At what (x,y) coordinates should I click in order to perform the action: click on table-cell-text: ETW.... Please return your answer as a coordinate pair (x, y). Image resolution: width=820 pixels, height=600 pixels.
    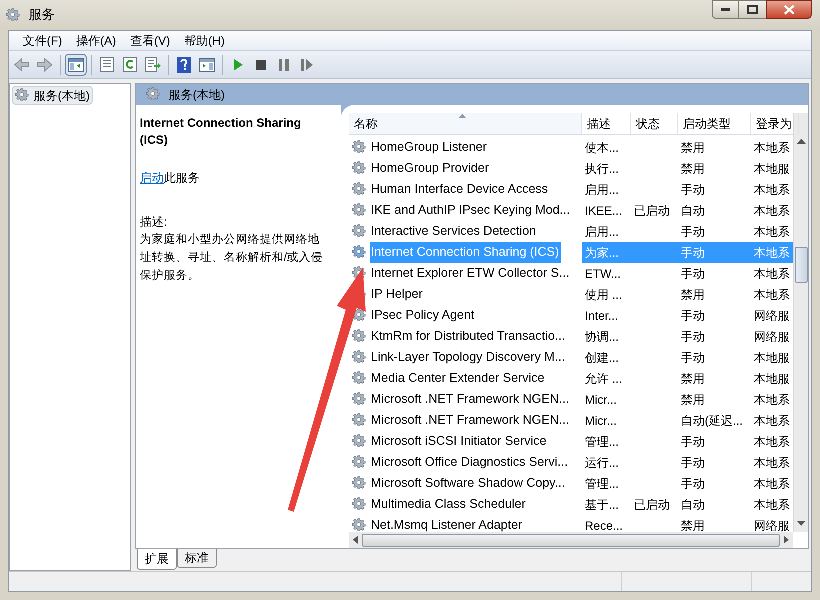
    Looking at the image, I should click on (603, 274).